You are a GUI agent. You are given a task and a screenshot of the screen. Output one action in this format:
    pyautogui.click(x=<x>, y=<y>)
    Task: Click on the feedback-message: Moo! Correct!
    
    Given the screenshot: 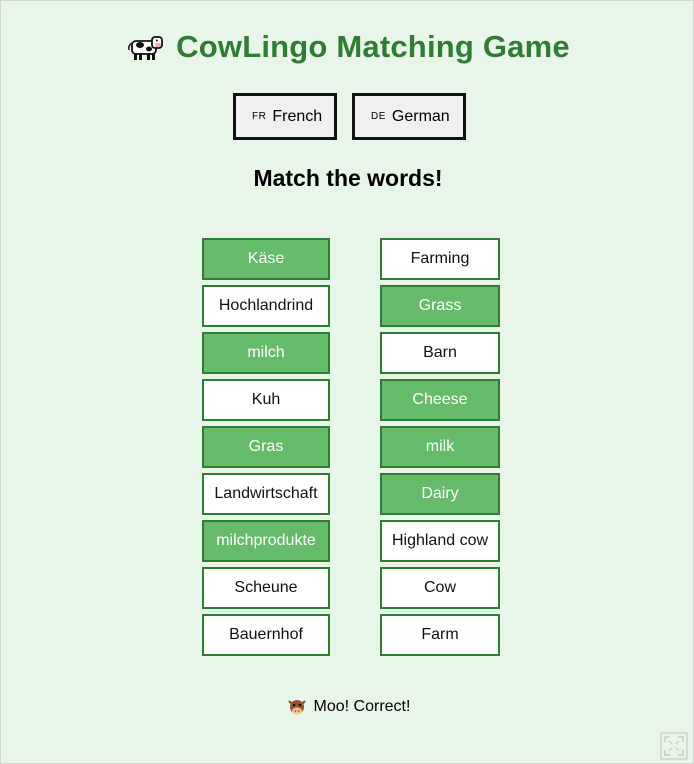 What is the action you would take?
    pyautogui.click(x=347, y=707)
    